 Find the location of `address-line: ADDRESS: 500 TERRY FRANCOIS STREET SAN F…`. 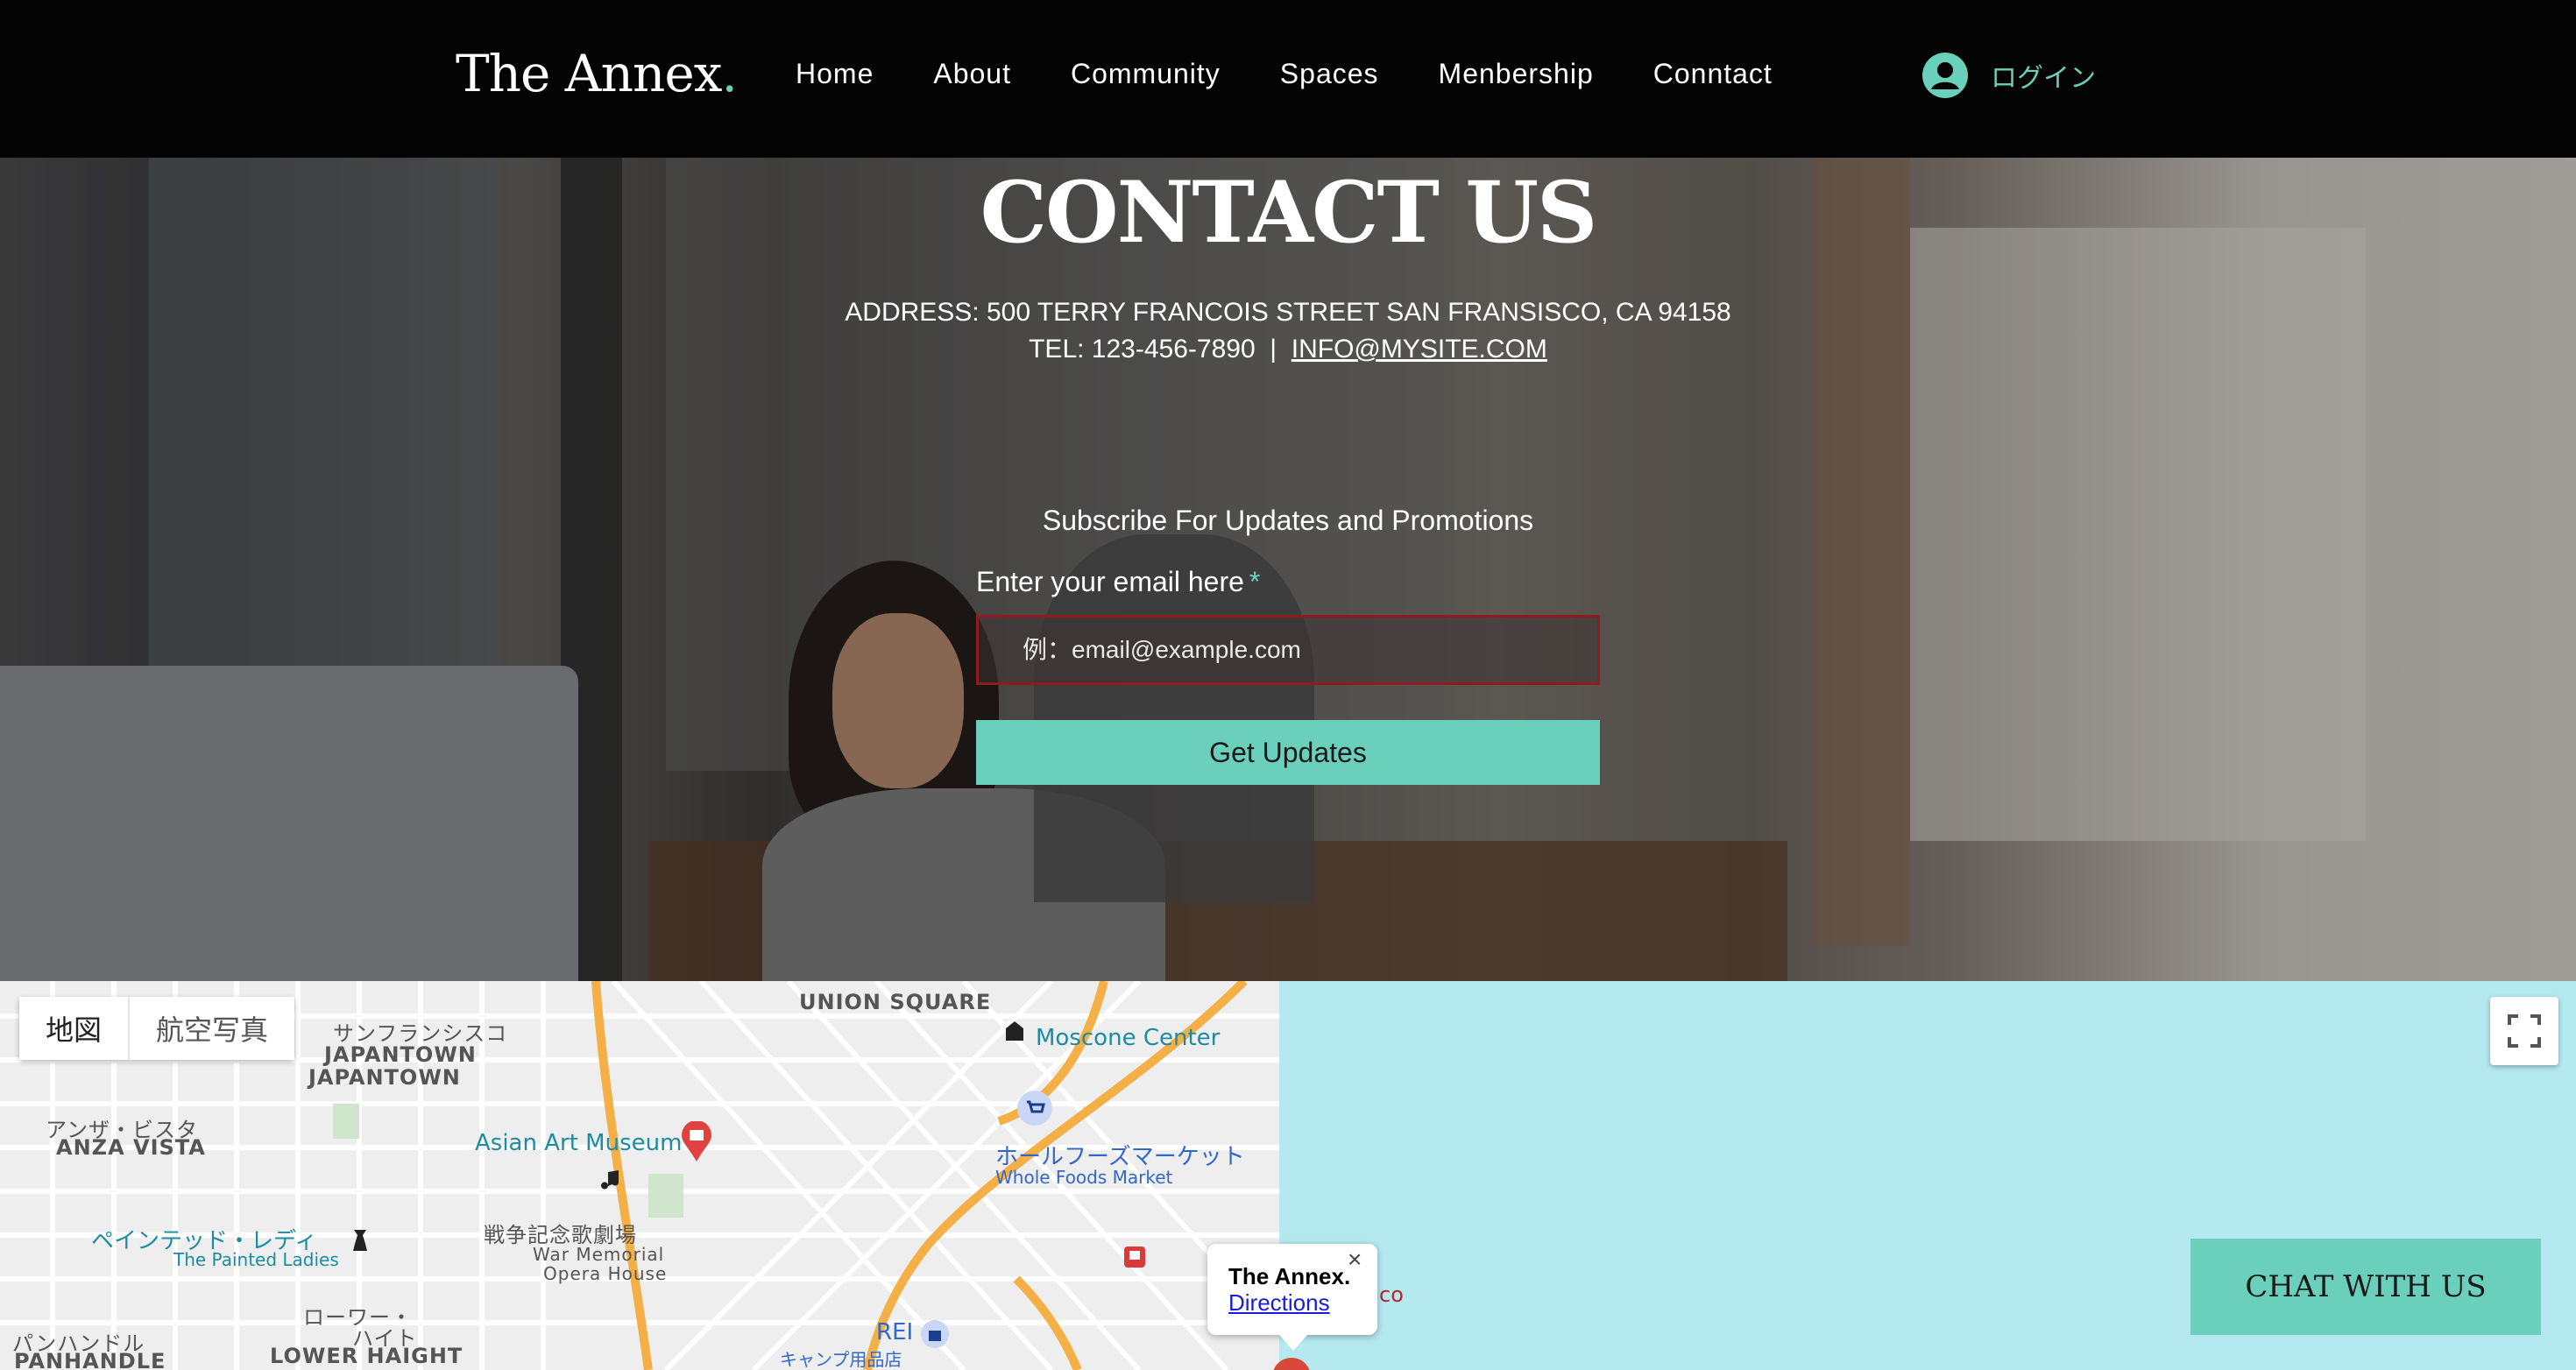

address-line: ADDRESS: 500 TERRY FRANCOIS STREET SAN F… is located at coordinates (1288, 312).